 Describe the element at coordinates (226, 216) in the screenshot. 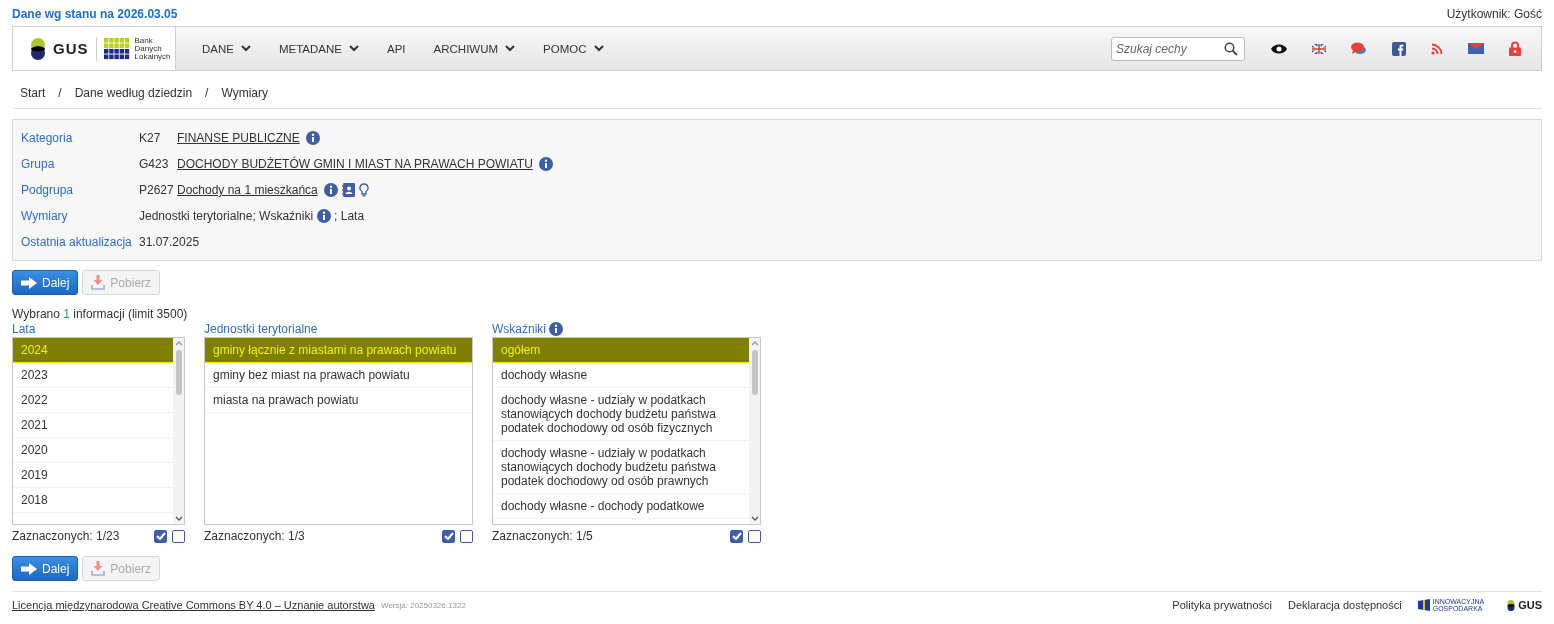

I see `info-value: Jednostki terytorialne; Wskaźniki` at that location.